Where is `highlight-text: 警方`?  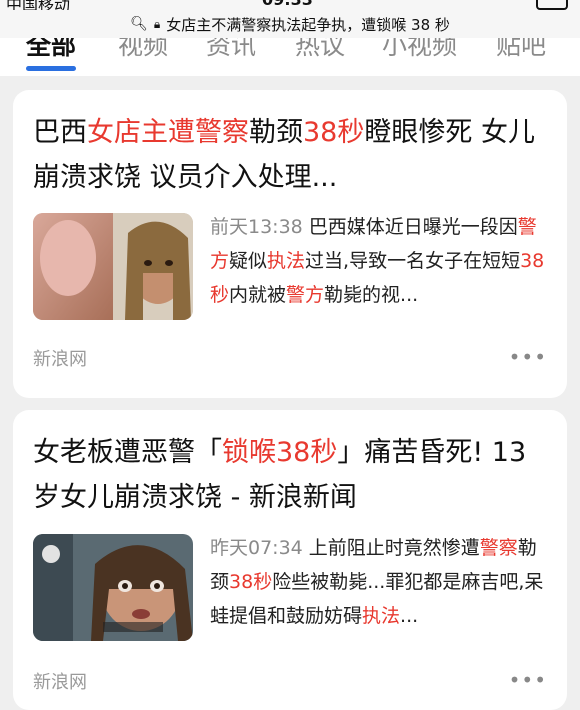
highlight-text: 警方 is located at coordinates (305, 295).